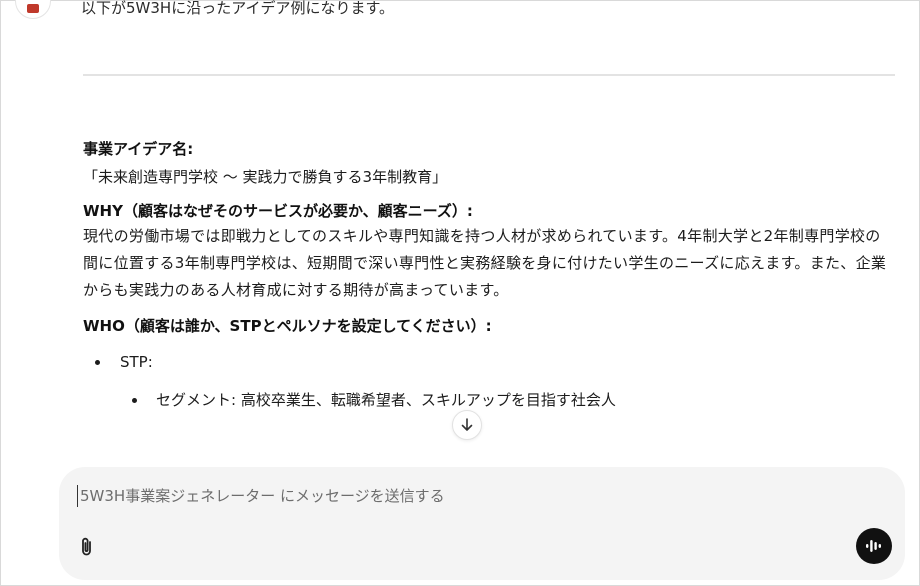  I want to click on assistant-avatar, so click(33, 9).